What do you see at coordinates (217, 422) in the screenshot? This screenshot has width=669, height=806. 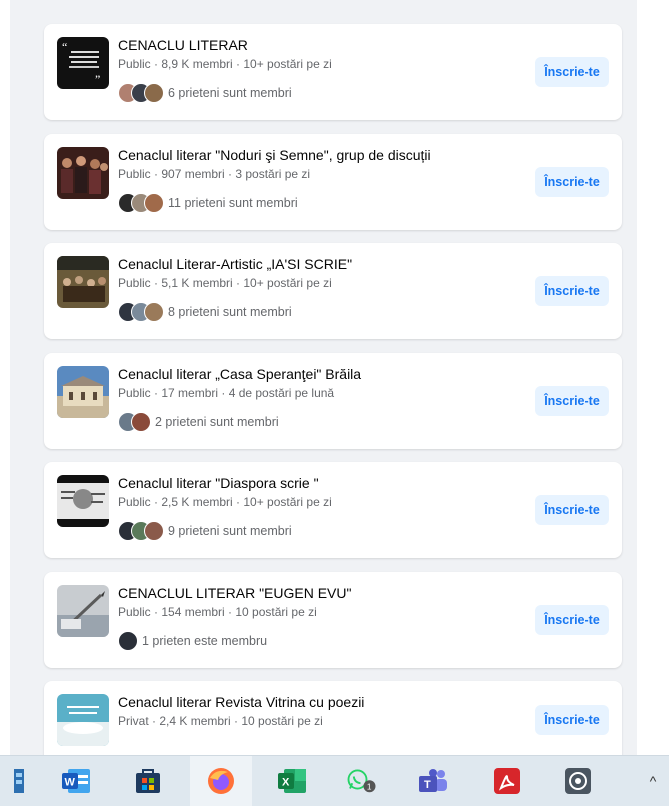 I see `friends-count: 2 prieteni sunt membri` at bounding box center [217, 422].